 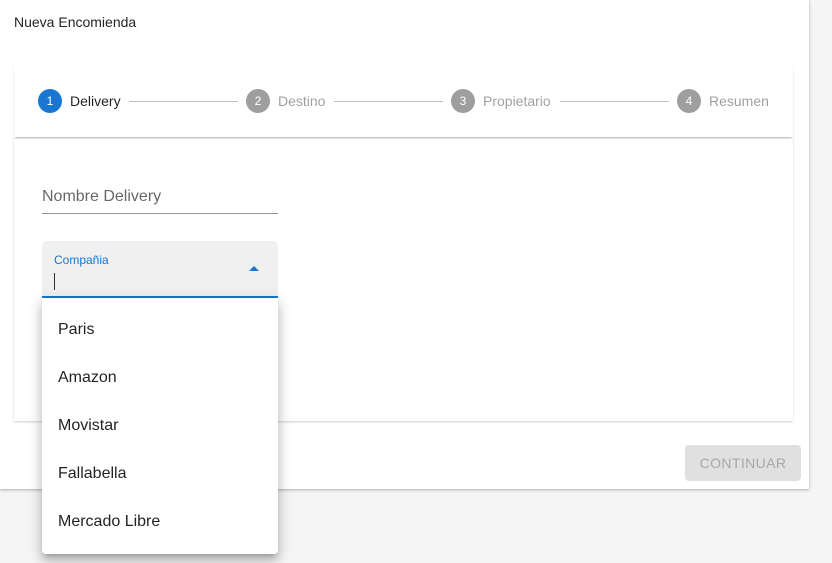 I want to click on continue-button: CONTINUAR, so click(x=743, y=463).